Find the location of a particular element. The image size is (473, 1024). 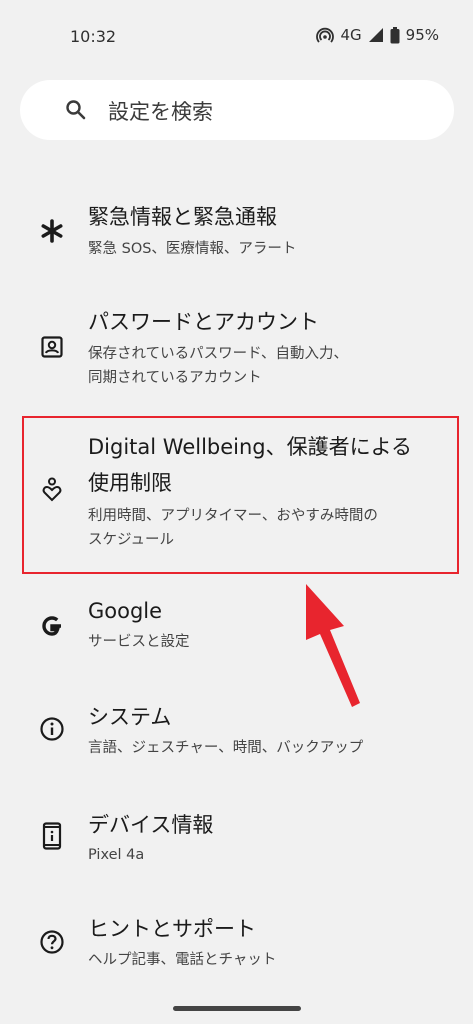

status-icons: 4G 95% is located at coordinates (377, 35).